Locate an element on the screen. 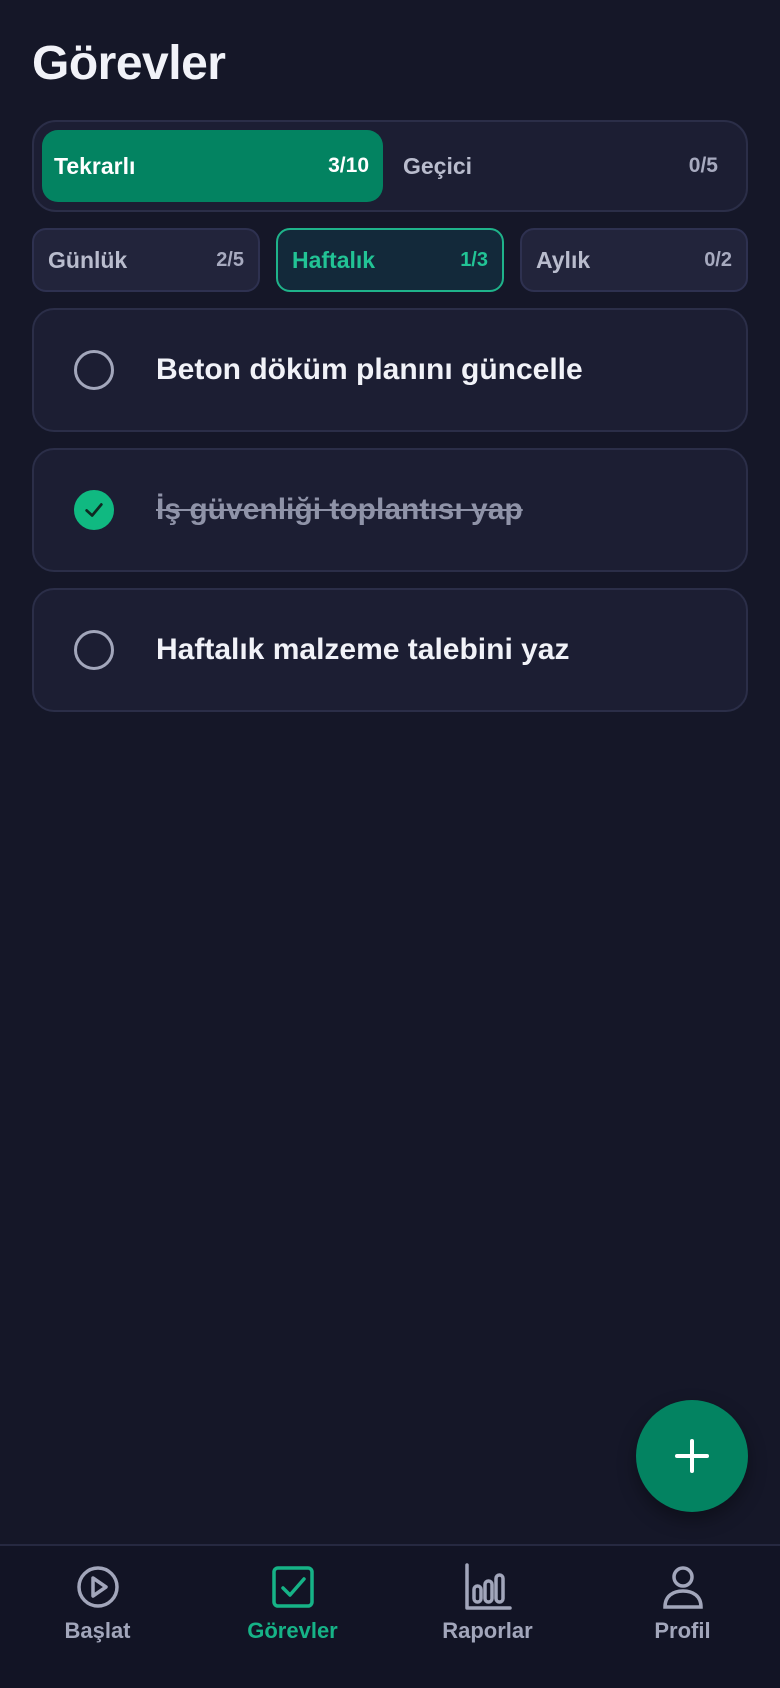  period-chip-daily: Günlük 2/5 is located at coordinates (146, 260).